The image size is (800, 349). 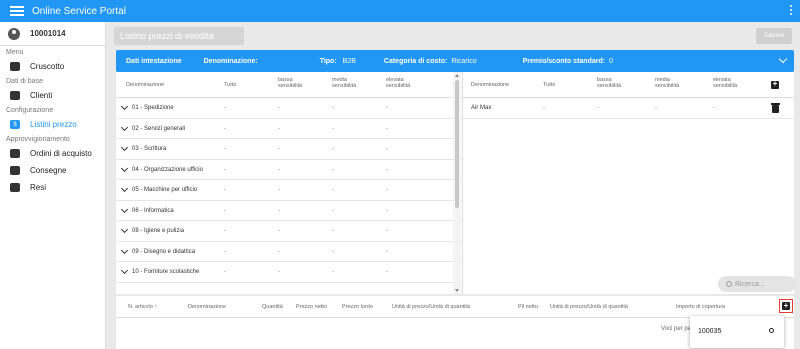 I want to click on vertical-scrollbar, so click(x=457, y=183).